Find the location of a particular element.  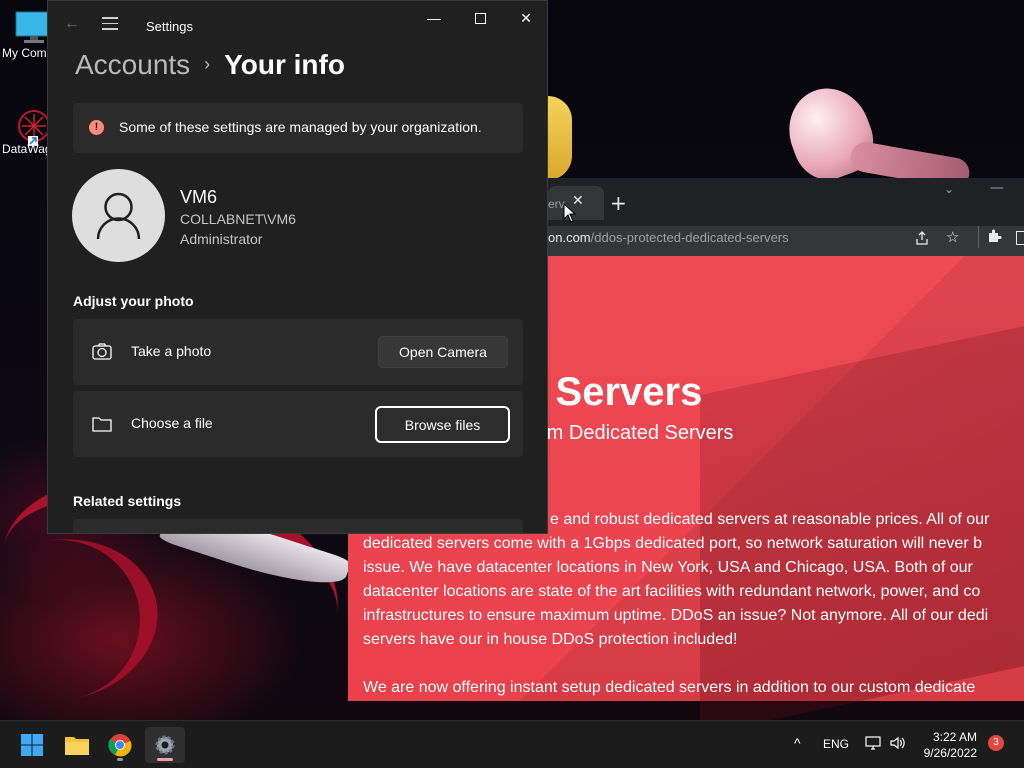

maximize-icon is located at coordinates (480, 18).